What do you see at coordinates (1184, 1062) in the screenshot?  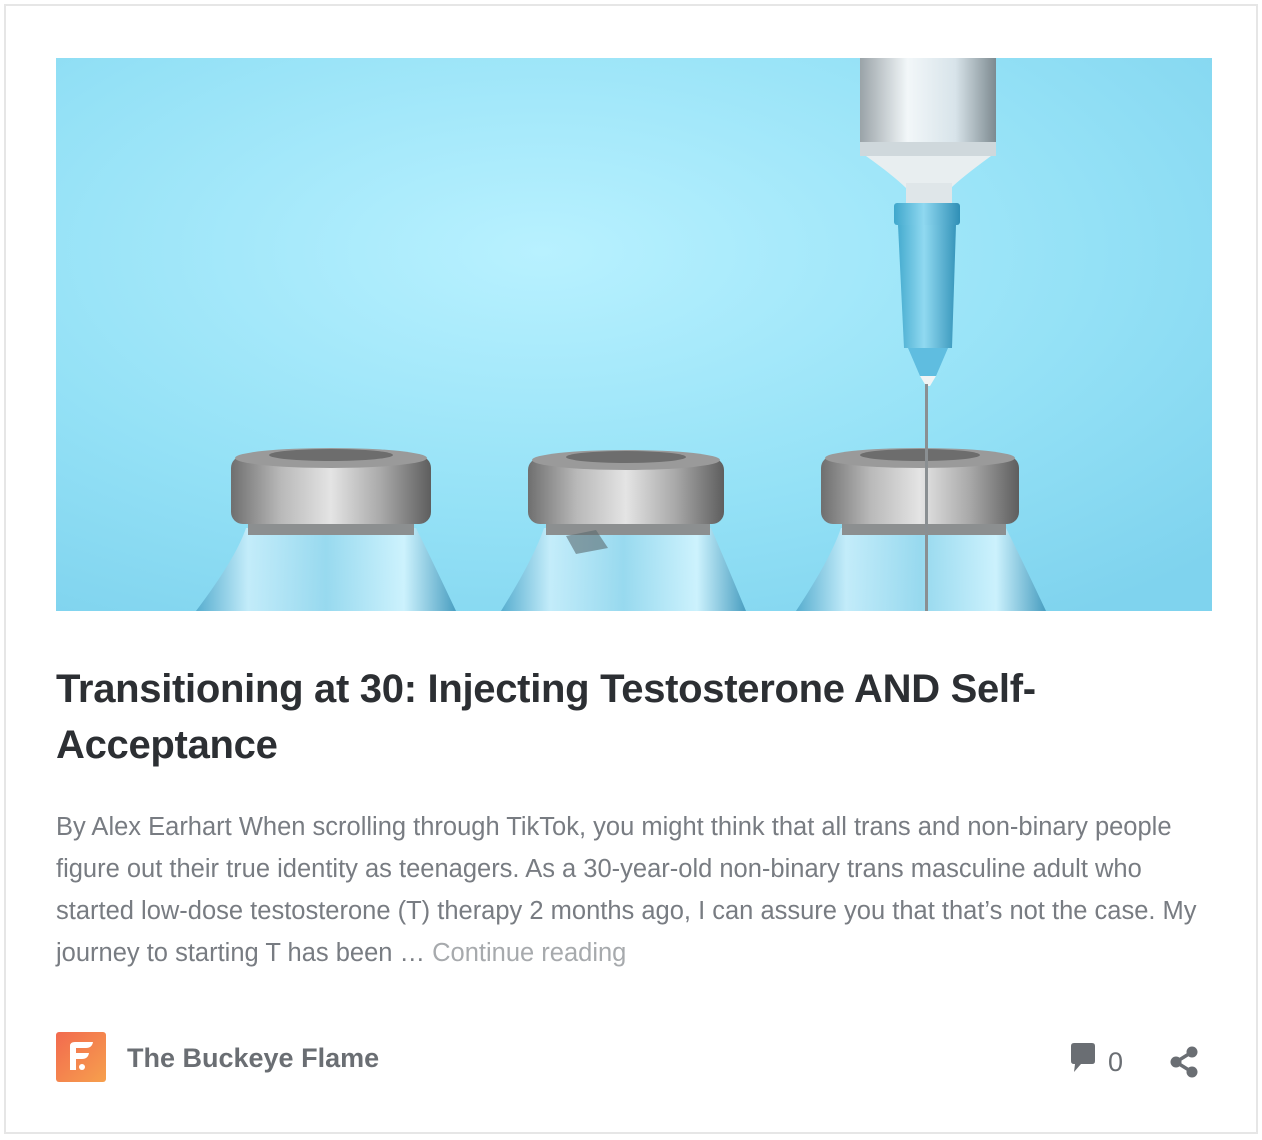 I see `share-icon` at bounding box center [1184, 1062].